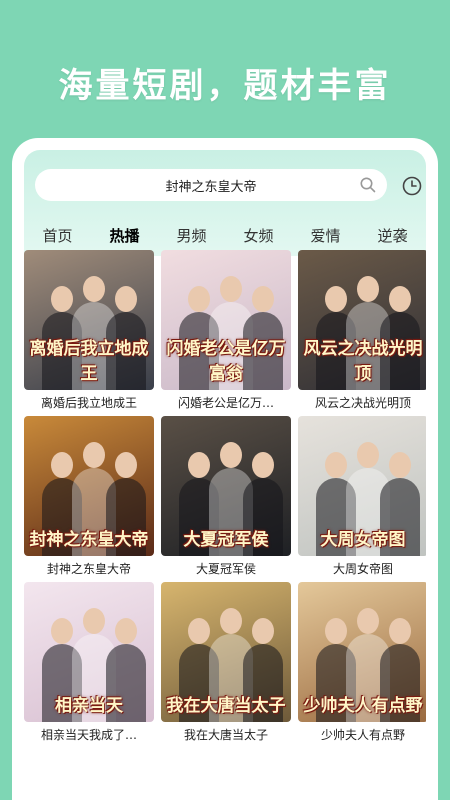 The height and width of the screenshot is (800, 450). Describe the element at coordinates (363, 361) in the screenshot. I see `poster-title-art: 风云之决战光明顶` at that location.